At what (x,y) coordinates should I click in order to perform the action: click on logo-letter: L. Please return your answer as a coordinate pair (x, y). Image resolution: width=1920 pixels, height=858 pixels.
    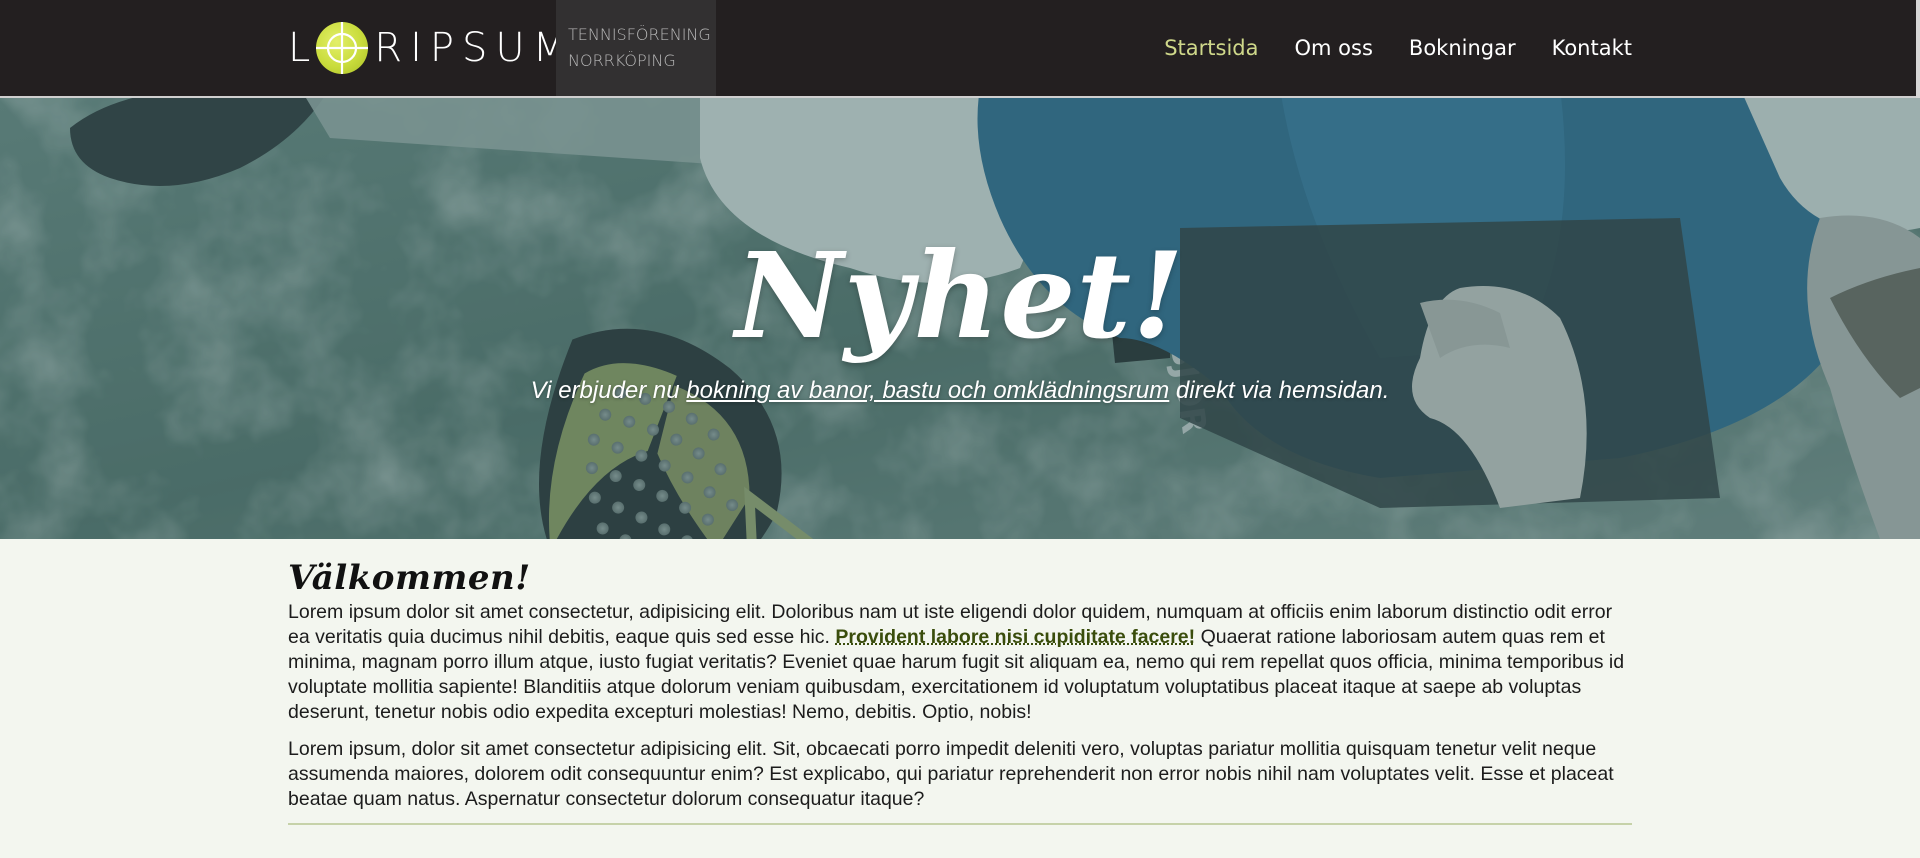
    Looking at the image, I should click on (303, 48).